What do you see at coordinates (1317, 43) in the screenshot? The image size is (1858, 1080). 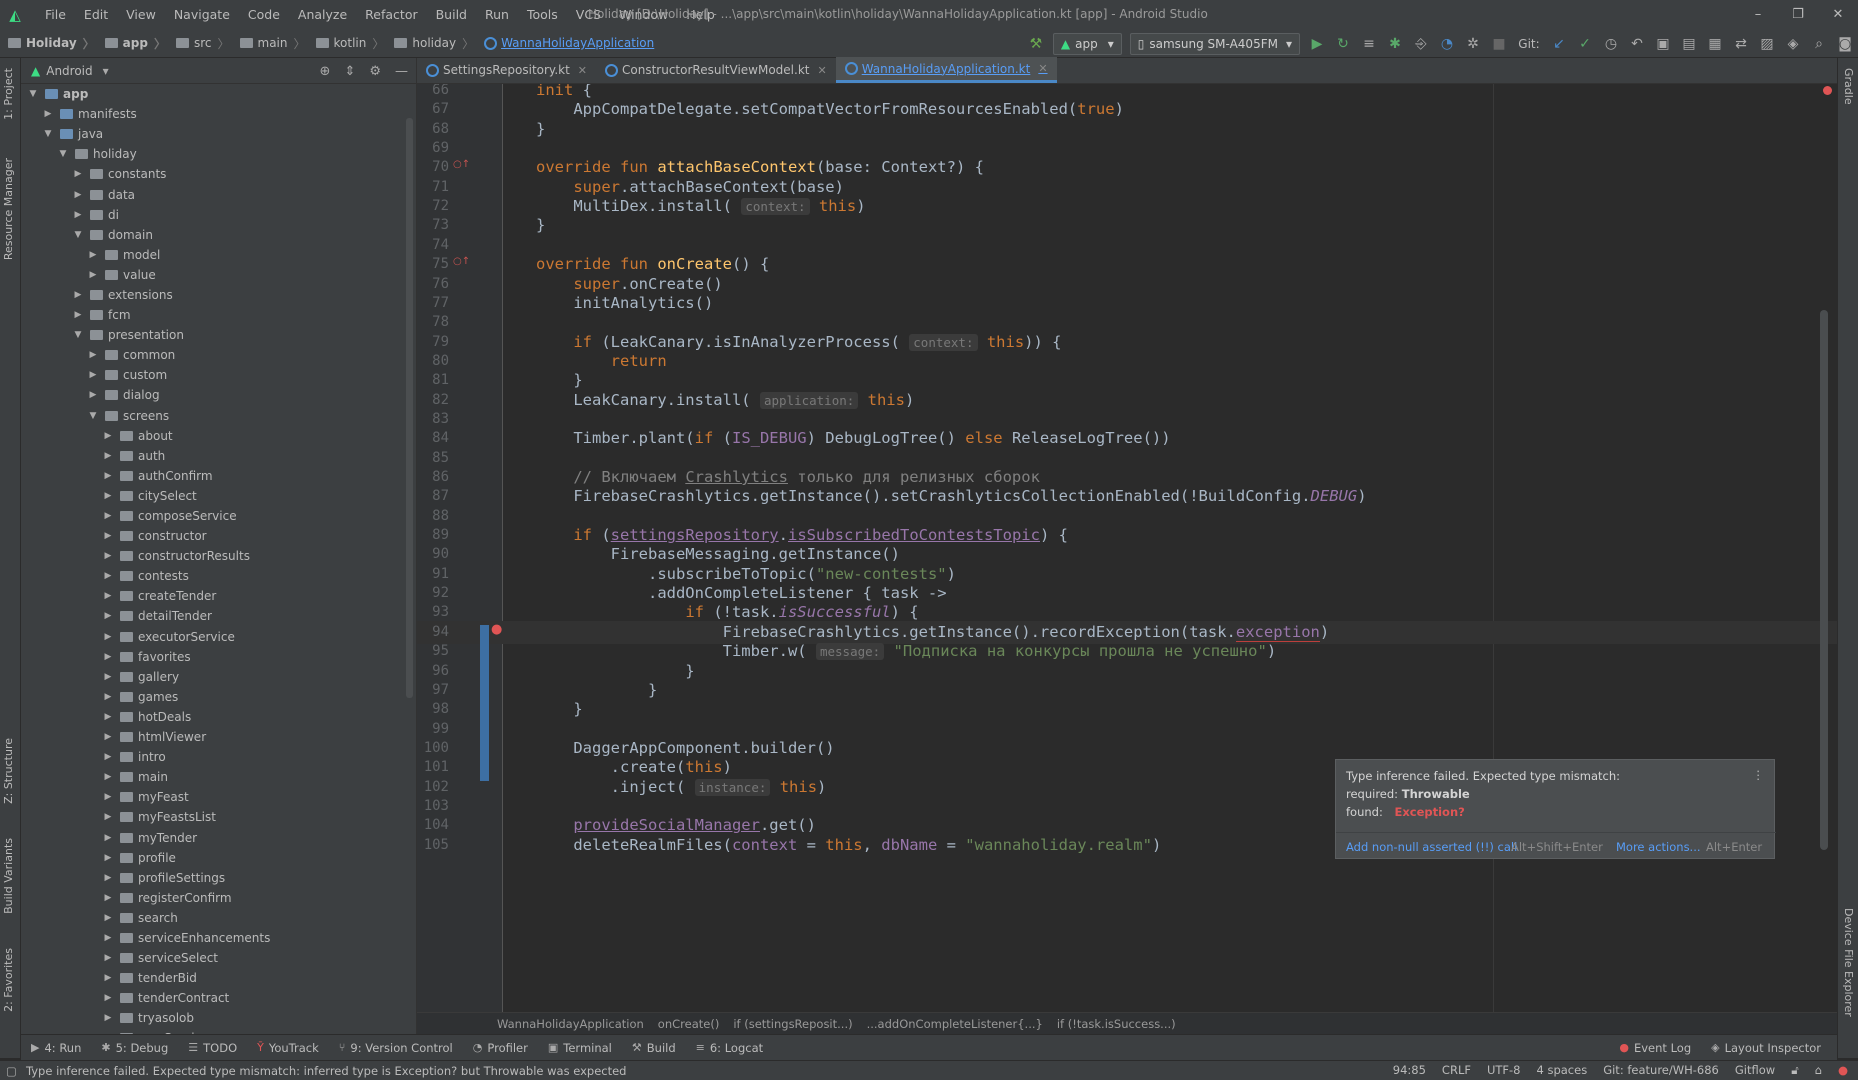 I see `run-icon: ▶` at bounding box center [1317, 43].